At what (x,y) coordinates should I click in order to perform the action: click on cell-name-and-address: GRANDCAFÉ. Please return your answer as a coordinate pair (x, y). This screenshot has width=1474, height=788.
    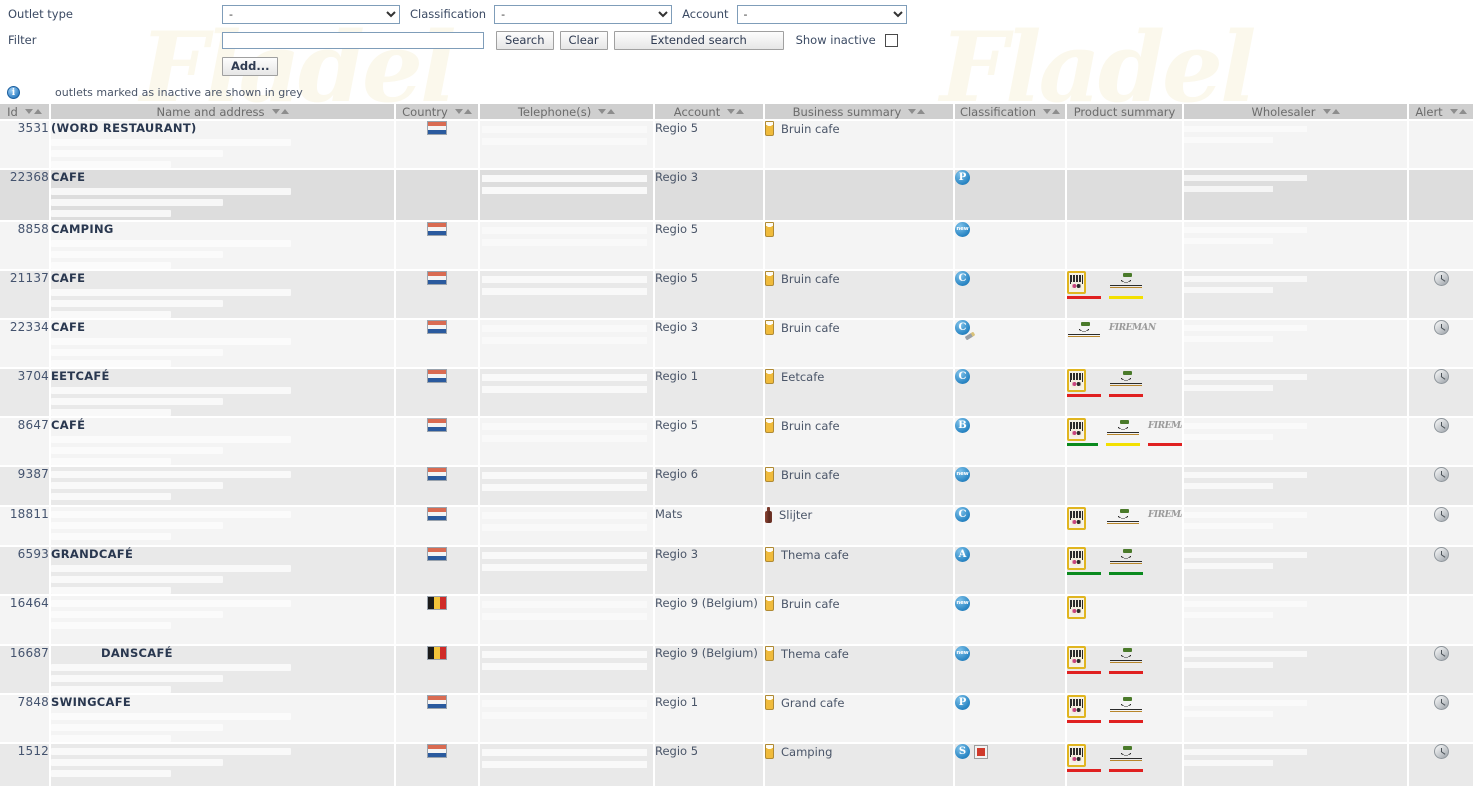
    Looking at the image, I should click on (223, 571).